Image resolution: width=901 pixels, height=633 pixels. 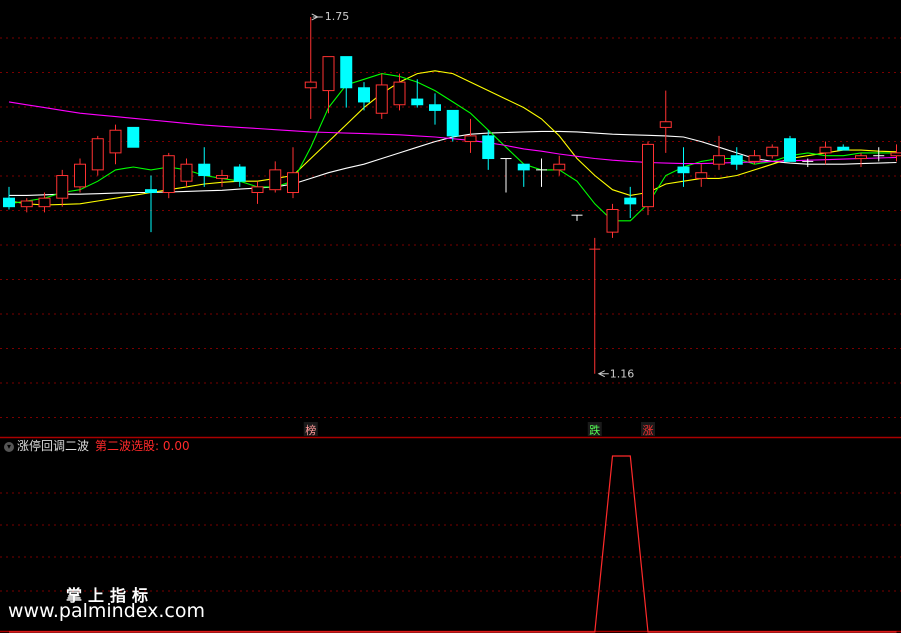 What do you see at coordinates (317, 17) in the screenshot?
I see `high-arrow` at bounding box center [317, 17].